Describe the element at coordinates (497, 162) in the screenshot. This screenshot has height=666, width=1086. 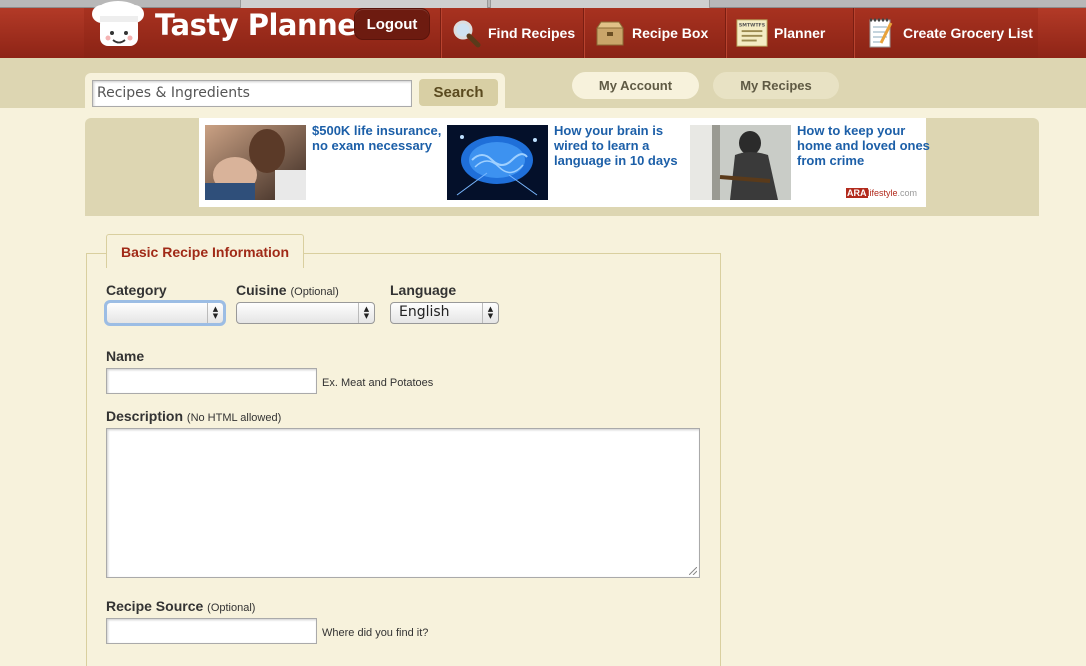
I see `ad-image-brain` at that location.